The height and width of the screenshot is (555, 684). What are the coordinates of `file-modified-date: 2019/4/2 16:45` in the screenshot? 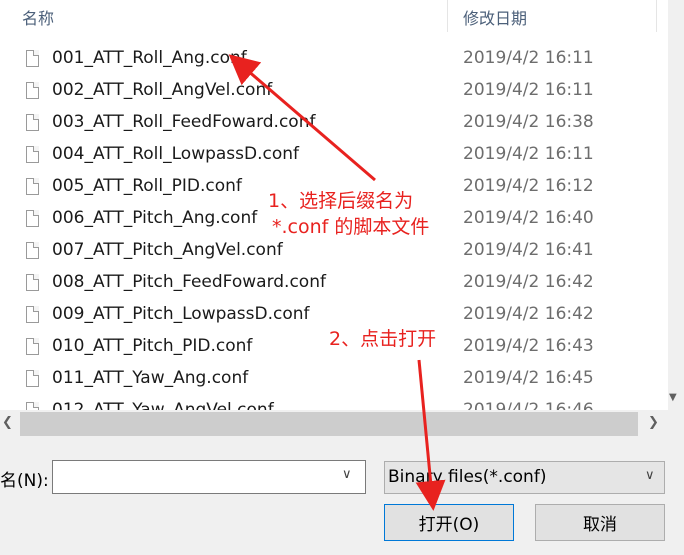 It's located at (528, 378).